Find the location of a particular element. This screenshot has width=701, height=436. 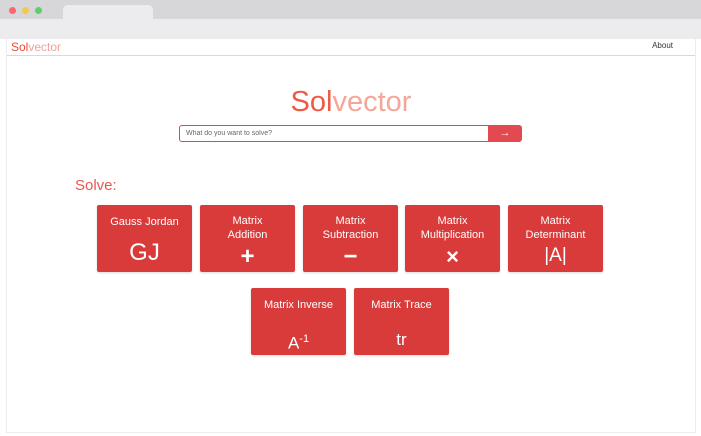

card-matrix-multiplication: Matrix Multiplication × is located at coordinates (452, 238).